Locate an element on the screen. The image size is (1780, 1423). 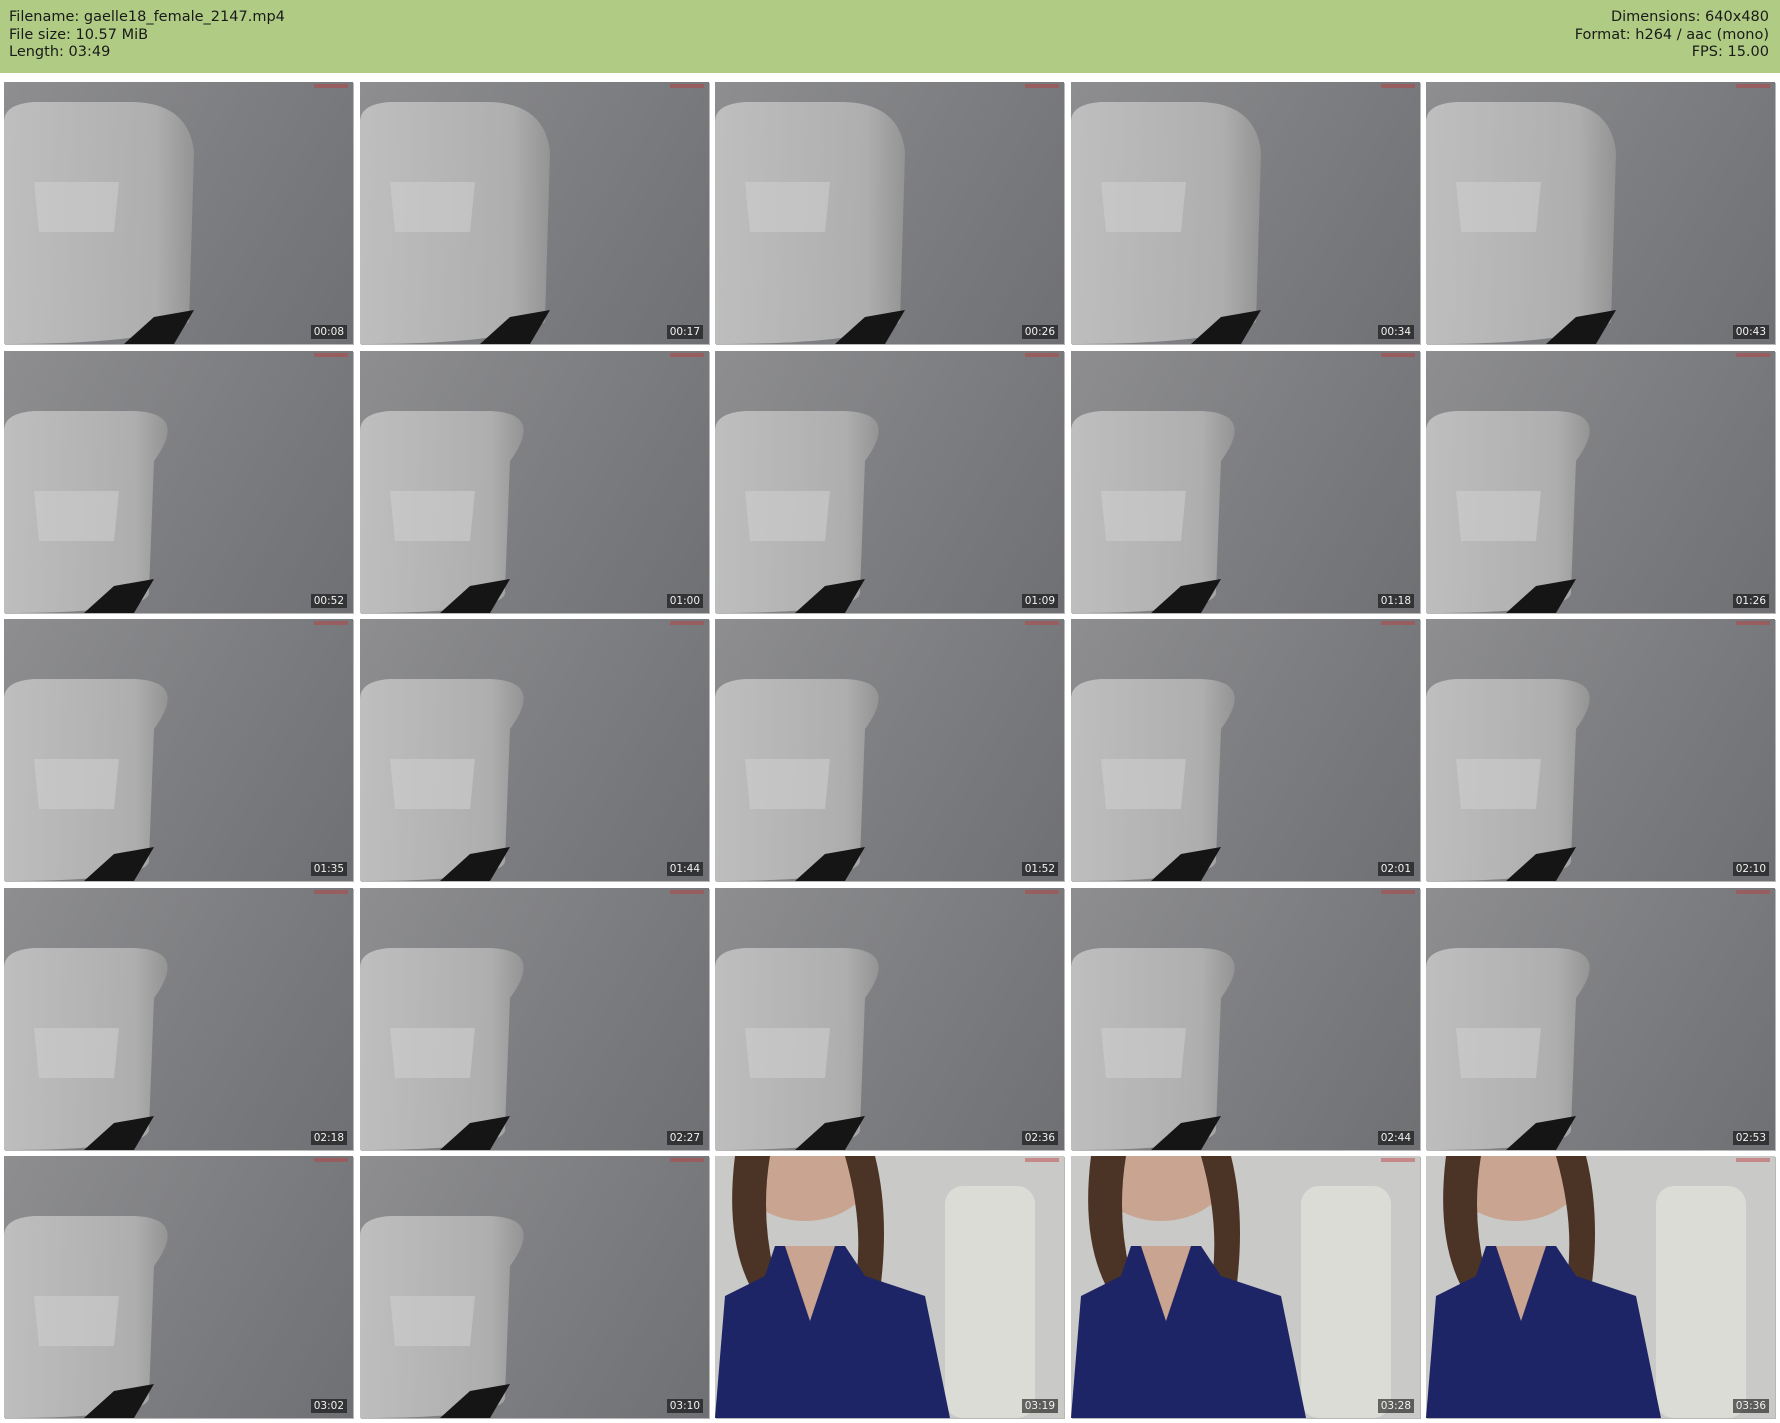
video-thumbnail: 00:34 is located at coordinates (1245, 213).